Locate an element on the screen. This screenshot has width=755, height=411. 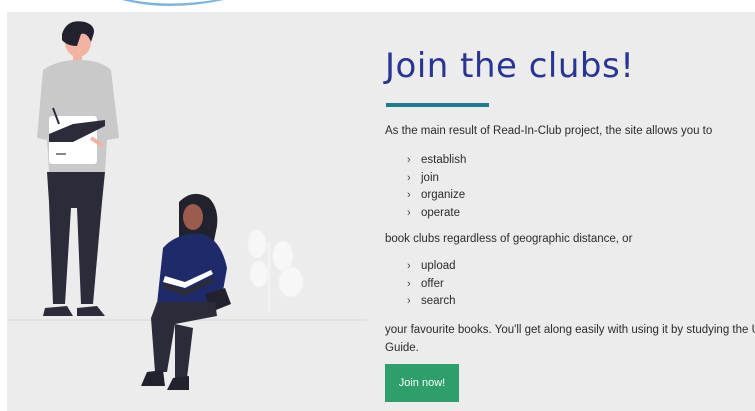
list-item: › upload is located at coordinates (431, 267).